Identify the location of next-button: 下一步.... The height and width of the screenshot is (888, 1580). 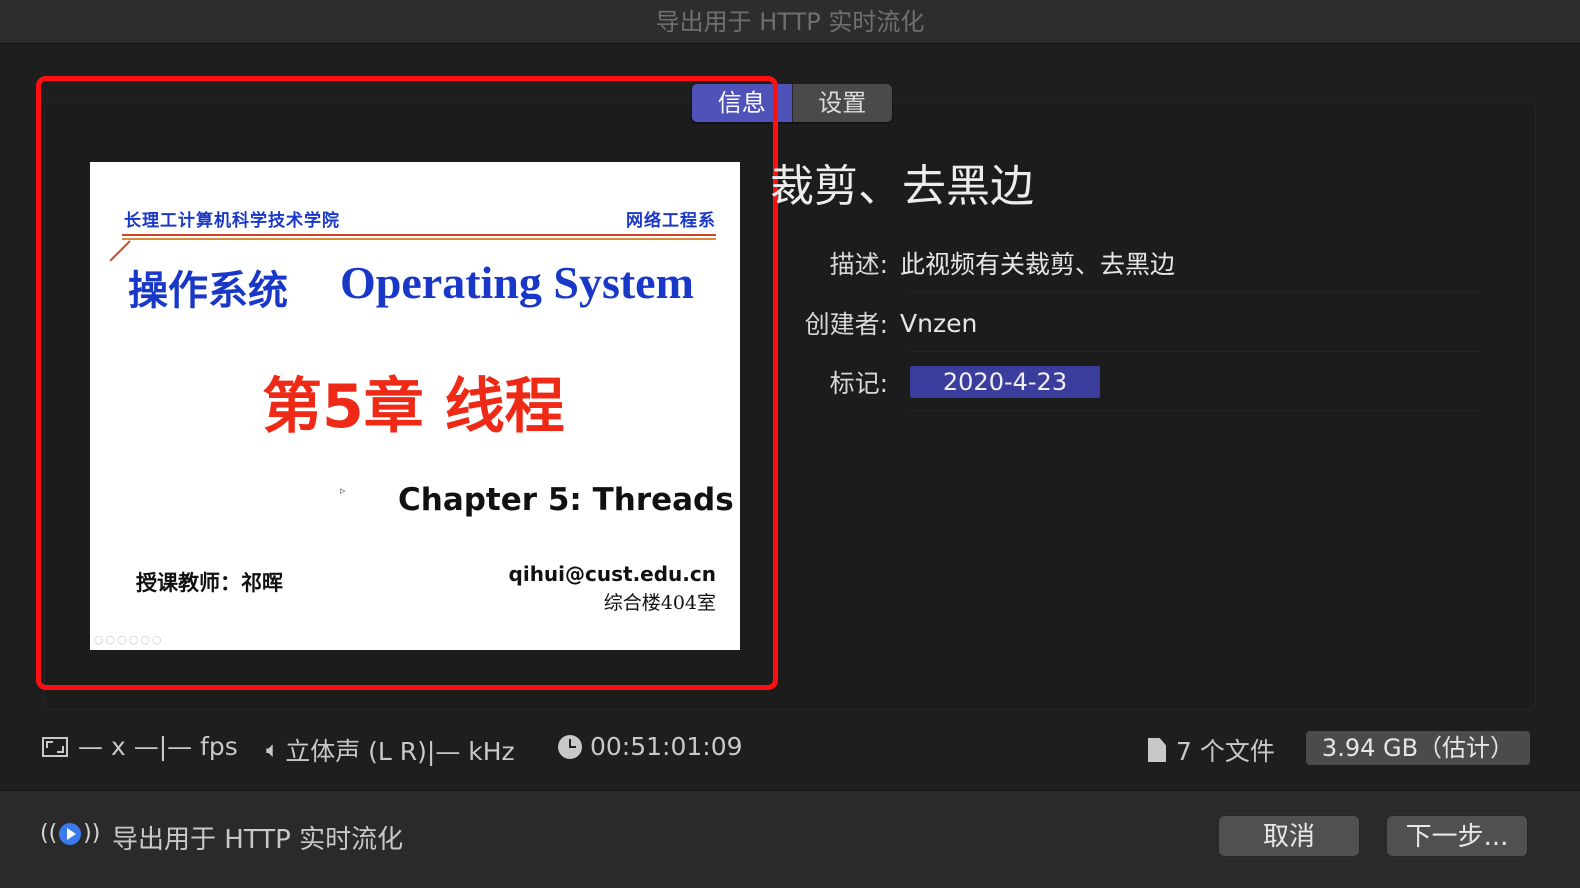
(1457, 836).